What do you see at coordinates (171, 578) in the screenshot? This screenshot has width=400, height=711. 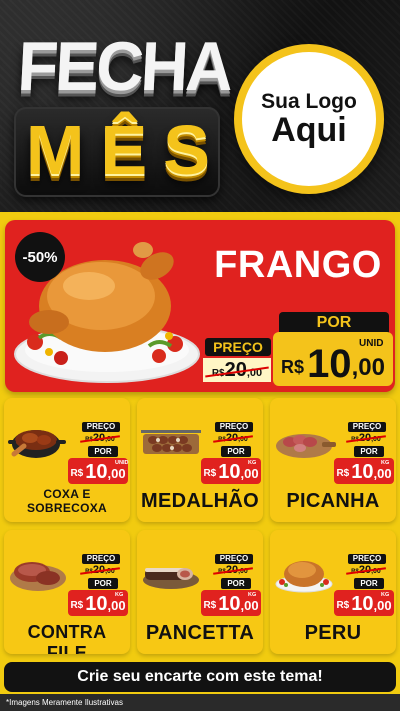 I see `pancetta-icon` at bounding box center [171, 578].